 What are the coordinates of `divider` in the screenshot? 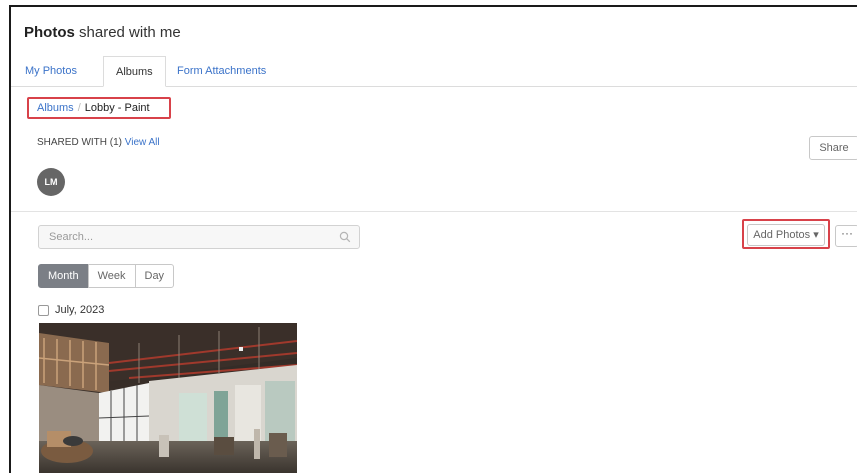 It's located at (434, 211).